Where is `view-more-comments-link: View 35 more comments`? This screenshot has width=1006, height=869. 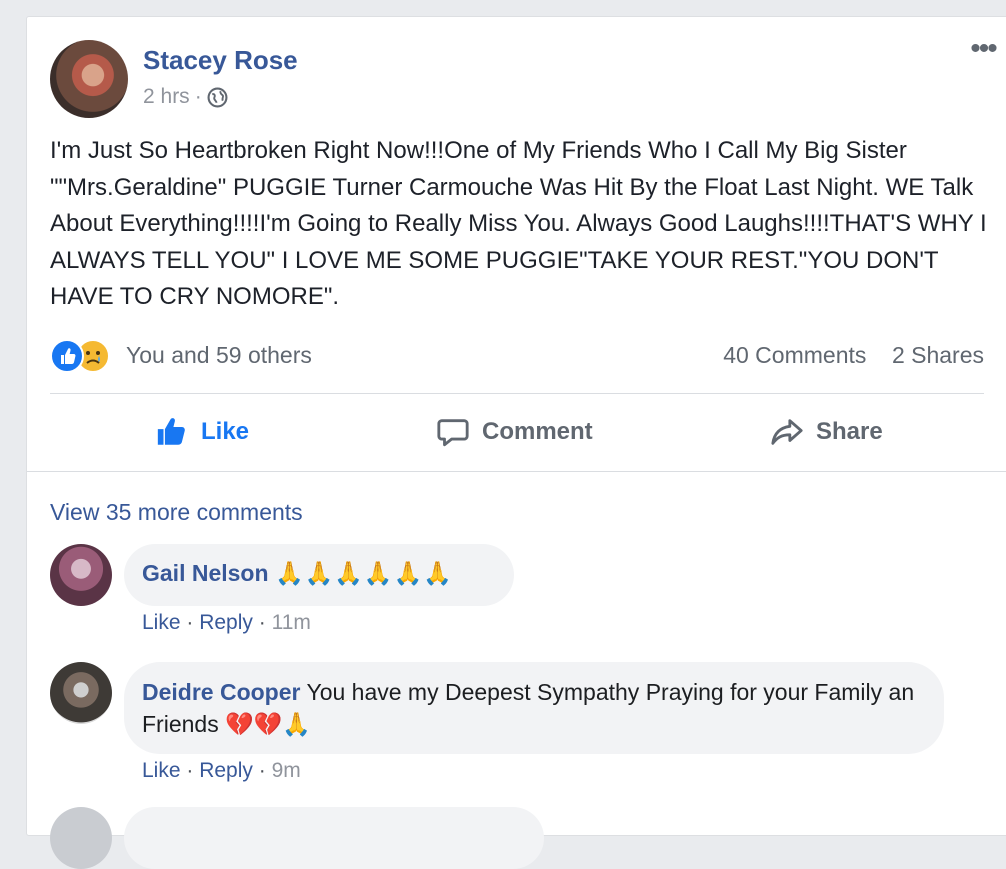
view-more-comments-link: View 35 more comments is located at coordinates (176, 512).